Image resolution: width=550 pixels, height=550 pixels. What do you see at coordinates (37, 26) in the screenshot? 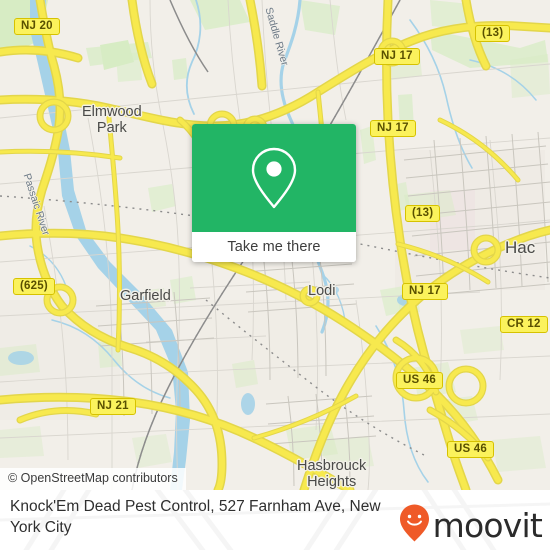
I see `road-shield-nj-20: NJ 20` at bounding box center [37, 26].